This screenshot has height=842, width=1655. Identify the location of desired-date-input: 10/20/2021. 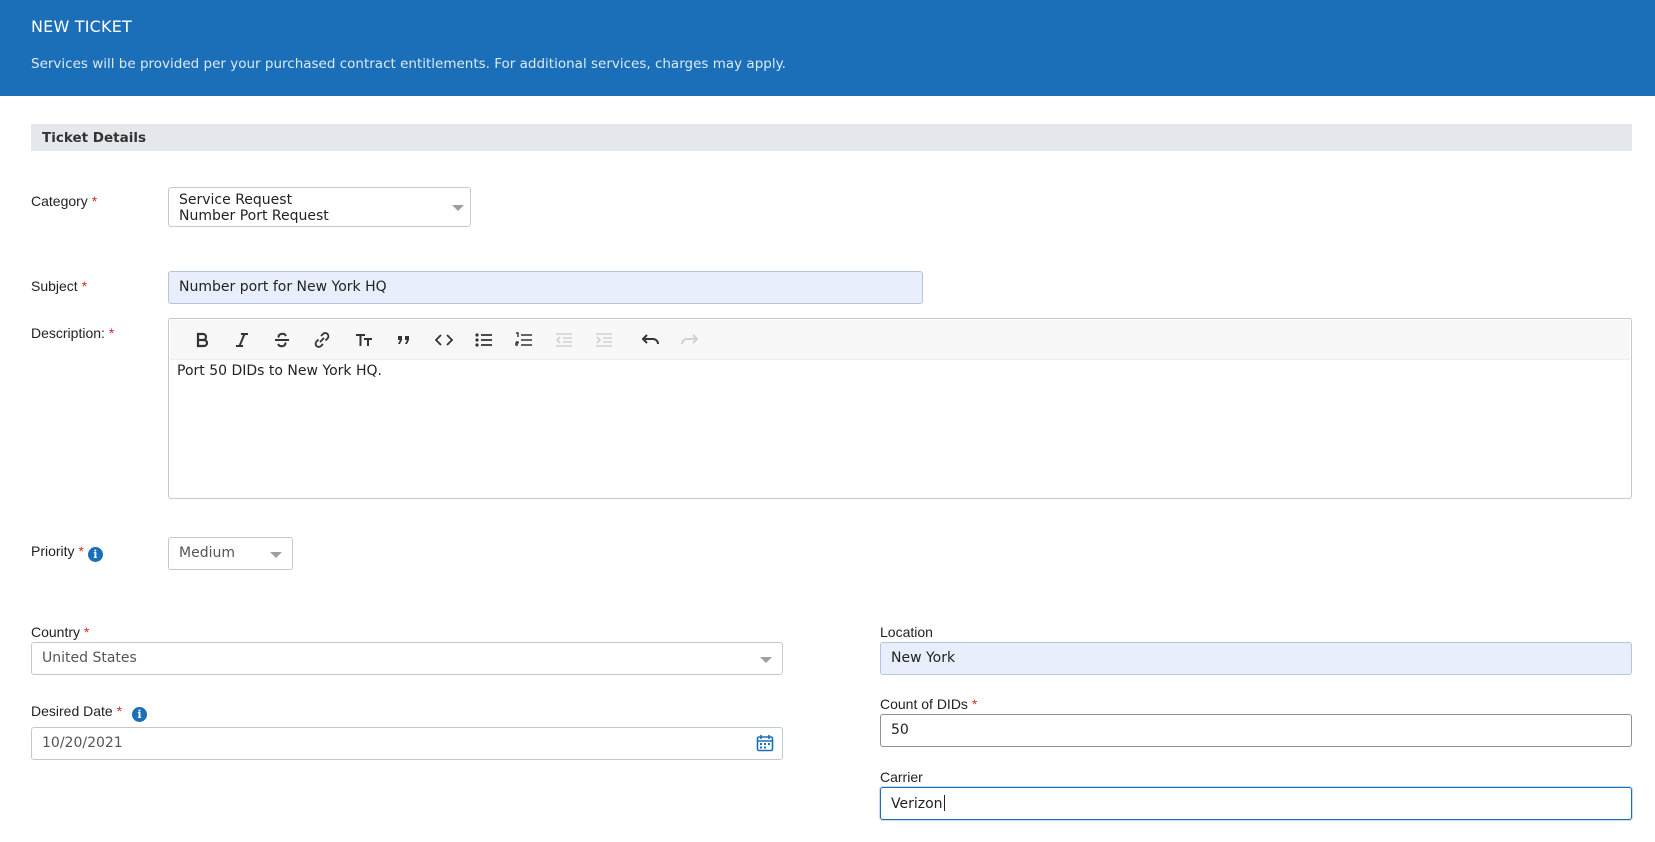
(407, 743).